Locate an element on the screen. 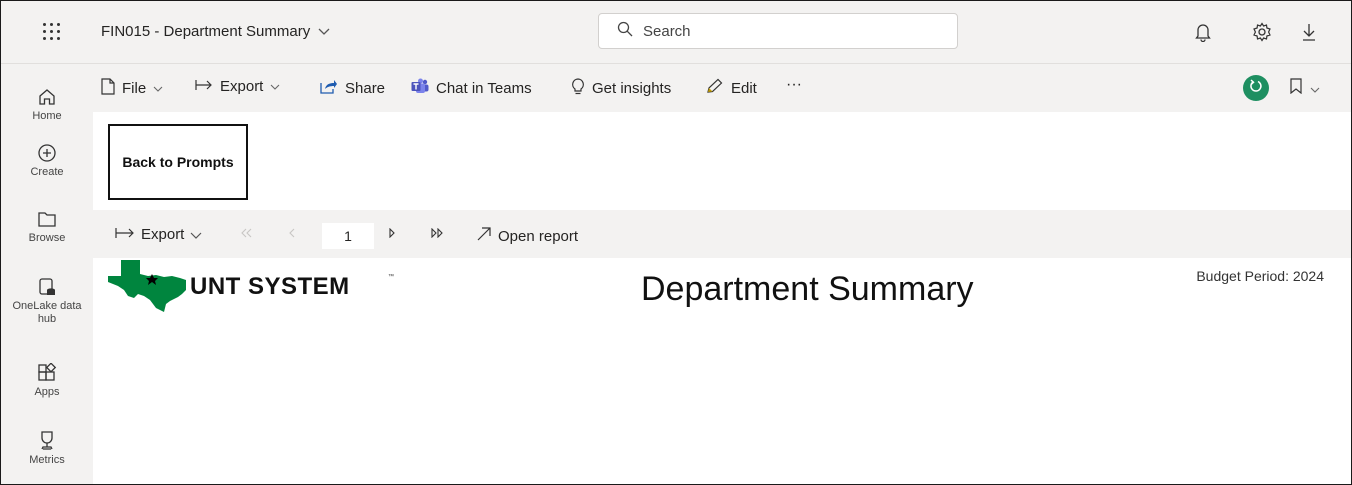 The image size is (1352, 485). report-heading: Department Summary is located at coordinates (807, 289).